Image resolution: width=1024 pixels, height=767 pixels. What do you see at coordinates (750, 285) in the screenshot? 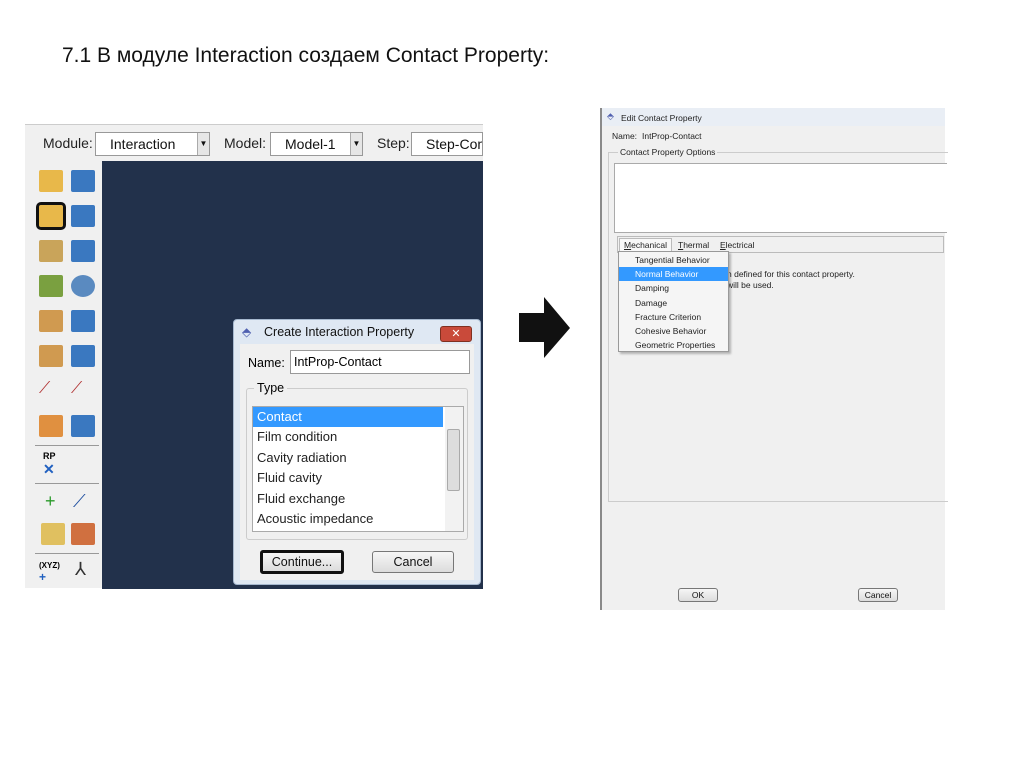
I see `message-line-2: will be used.` at bounding box center [750, 285].